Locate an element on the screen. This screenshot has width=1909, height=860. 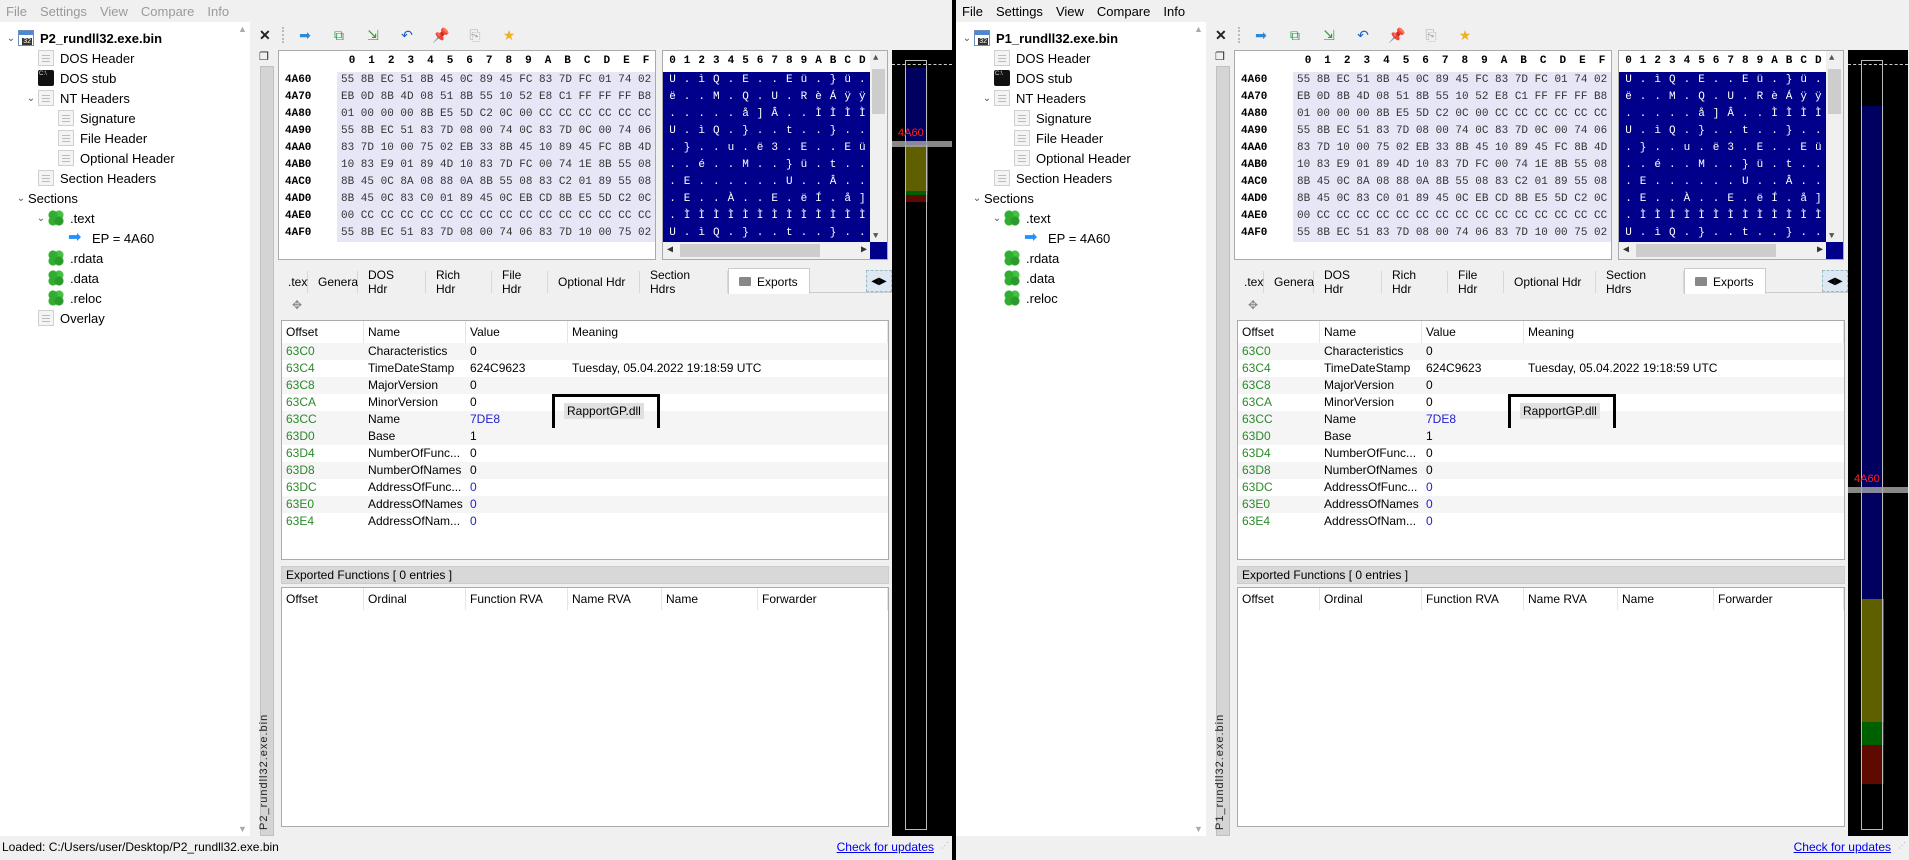
ascii-row: . E...... U.. Â.. is located at coordinates (1723, 182).